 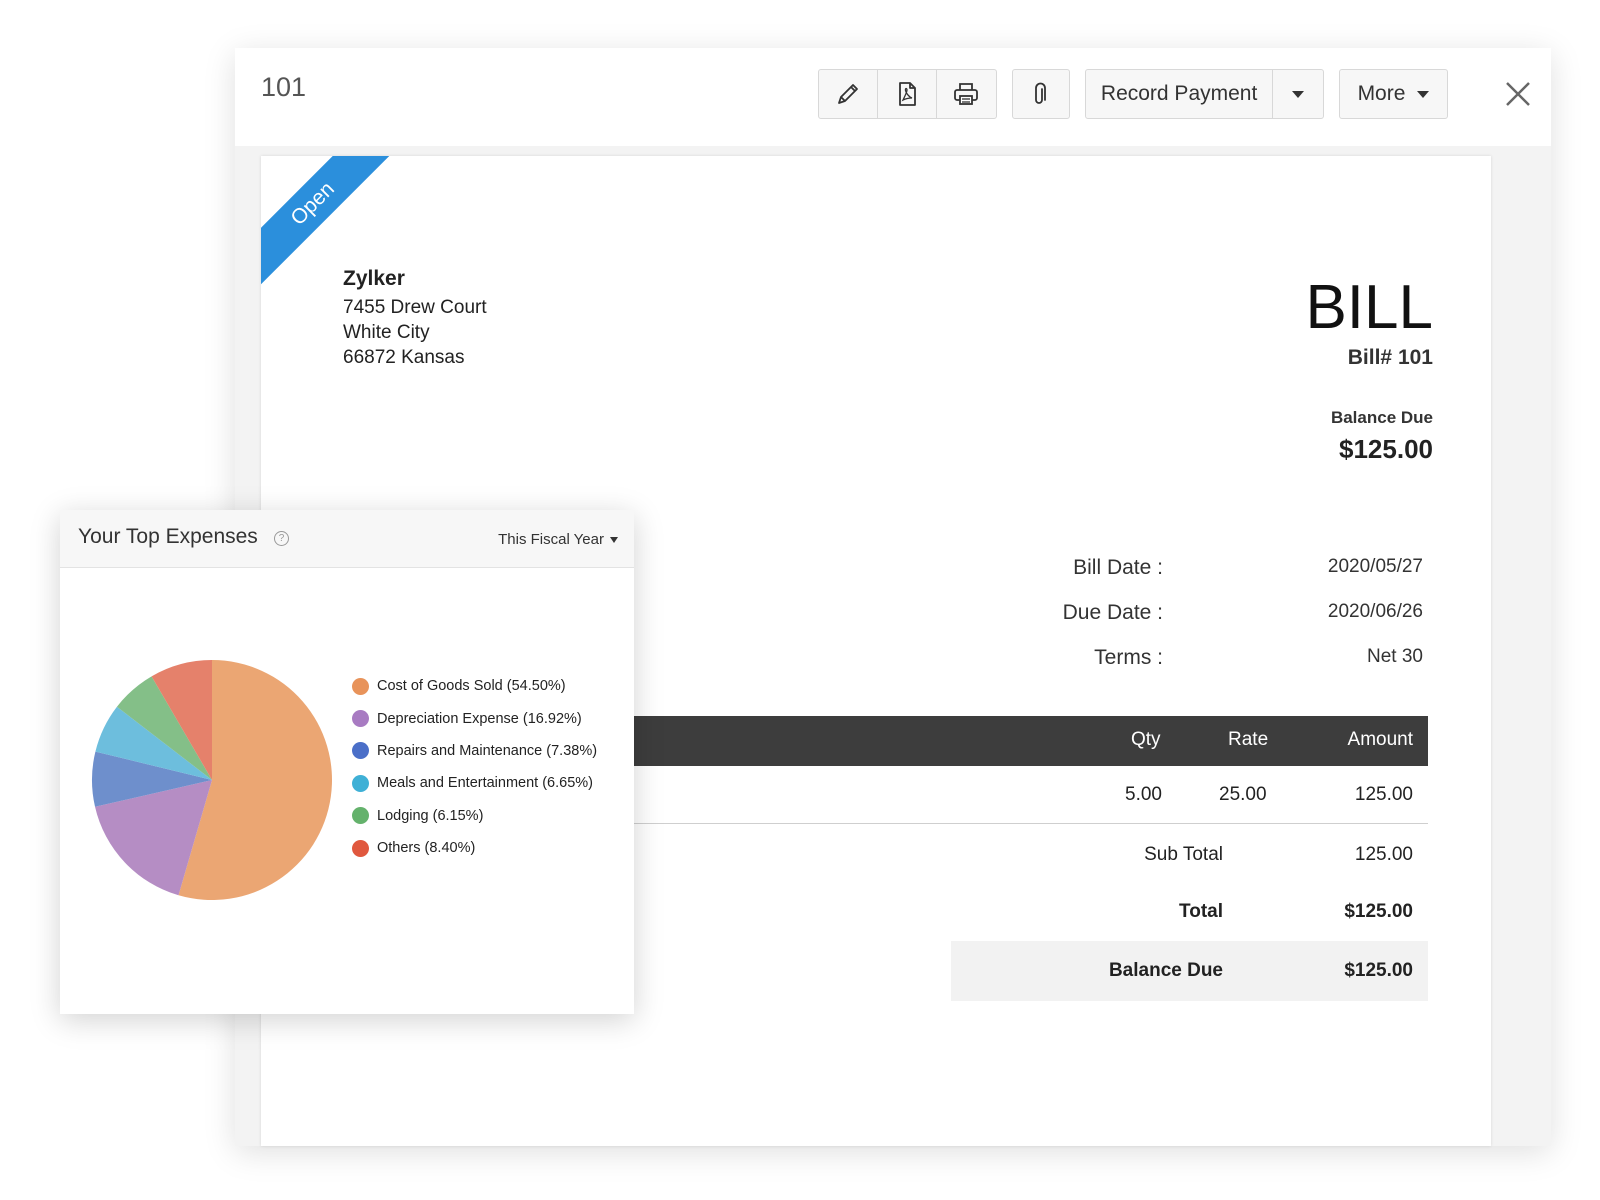 I want to click on pdf-icon, so click(x=907, y=94).